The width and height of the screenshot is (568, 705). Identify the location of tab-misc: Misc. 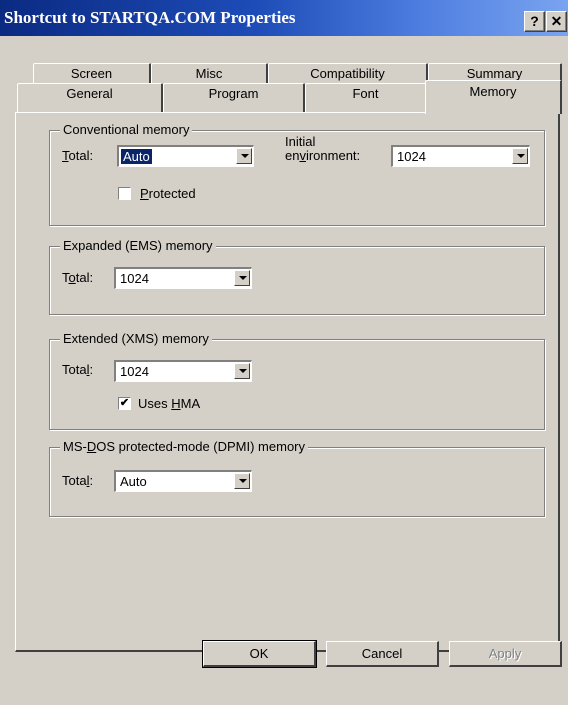
(209, 73).